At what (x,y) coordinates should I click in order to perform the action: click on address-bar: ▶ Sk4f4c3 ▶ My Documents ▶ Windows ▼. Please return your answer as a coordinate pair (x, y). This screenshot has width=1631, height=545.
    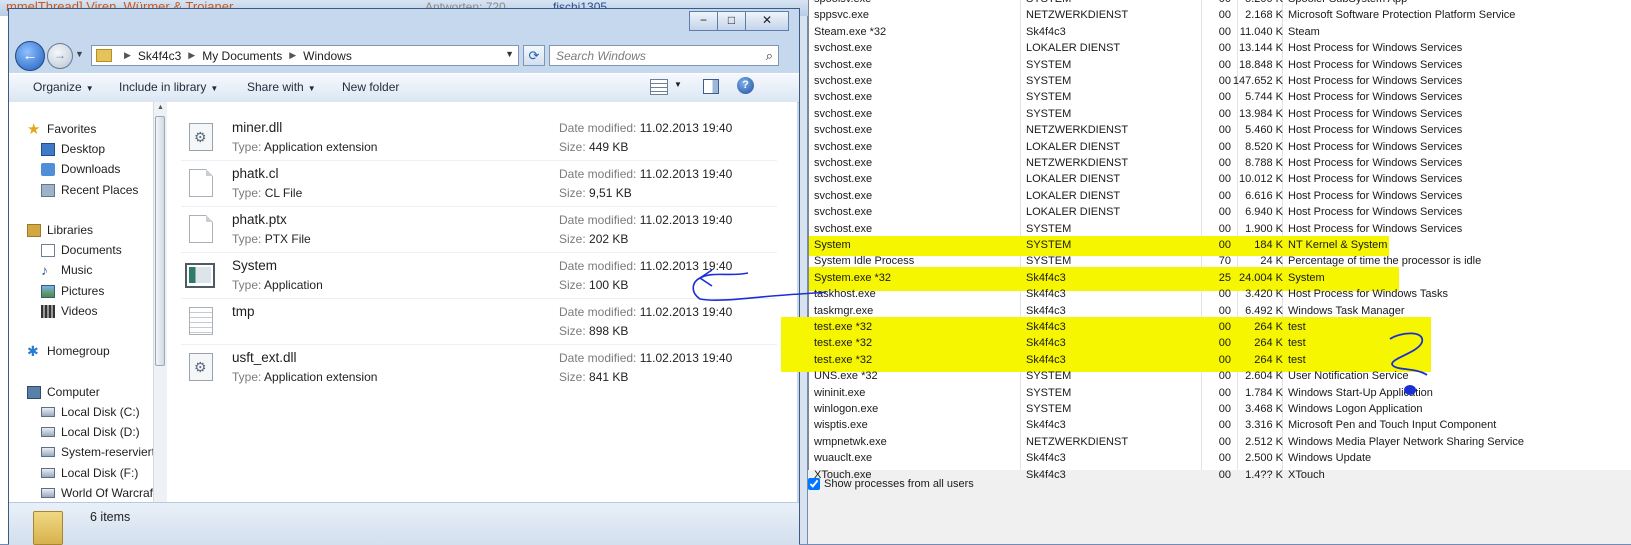
    Looking at the image, I should click on (305, 55).